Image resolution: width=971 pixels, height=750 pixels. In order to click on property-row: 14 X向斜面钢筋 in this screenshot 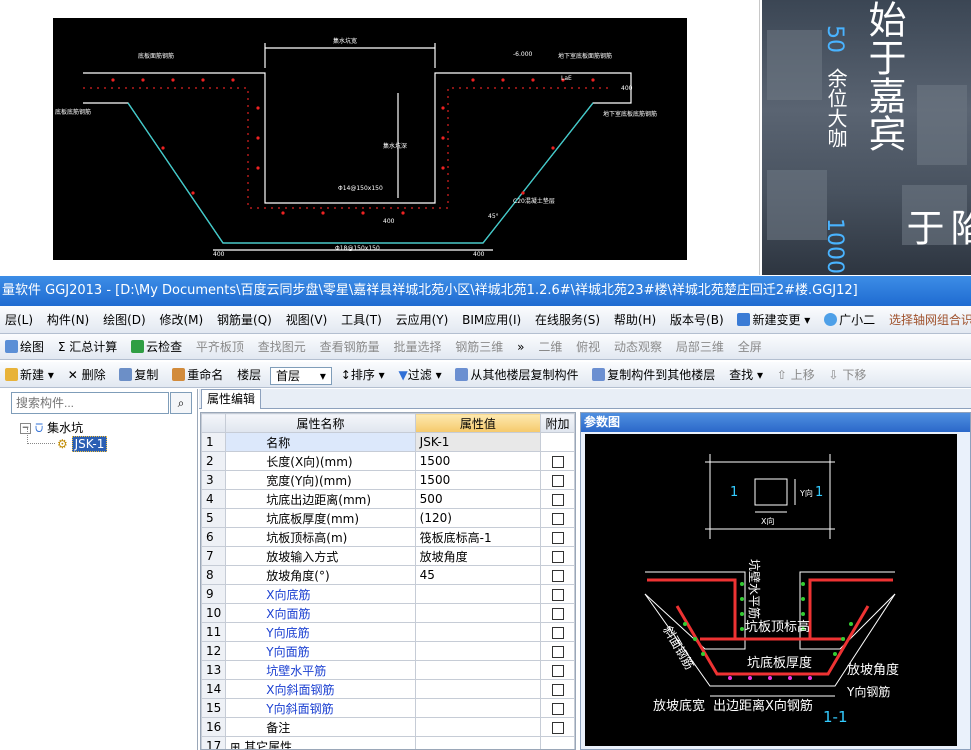, I will do `click(388, 689)`.